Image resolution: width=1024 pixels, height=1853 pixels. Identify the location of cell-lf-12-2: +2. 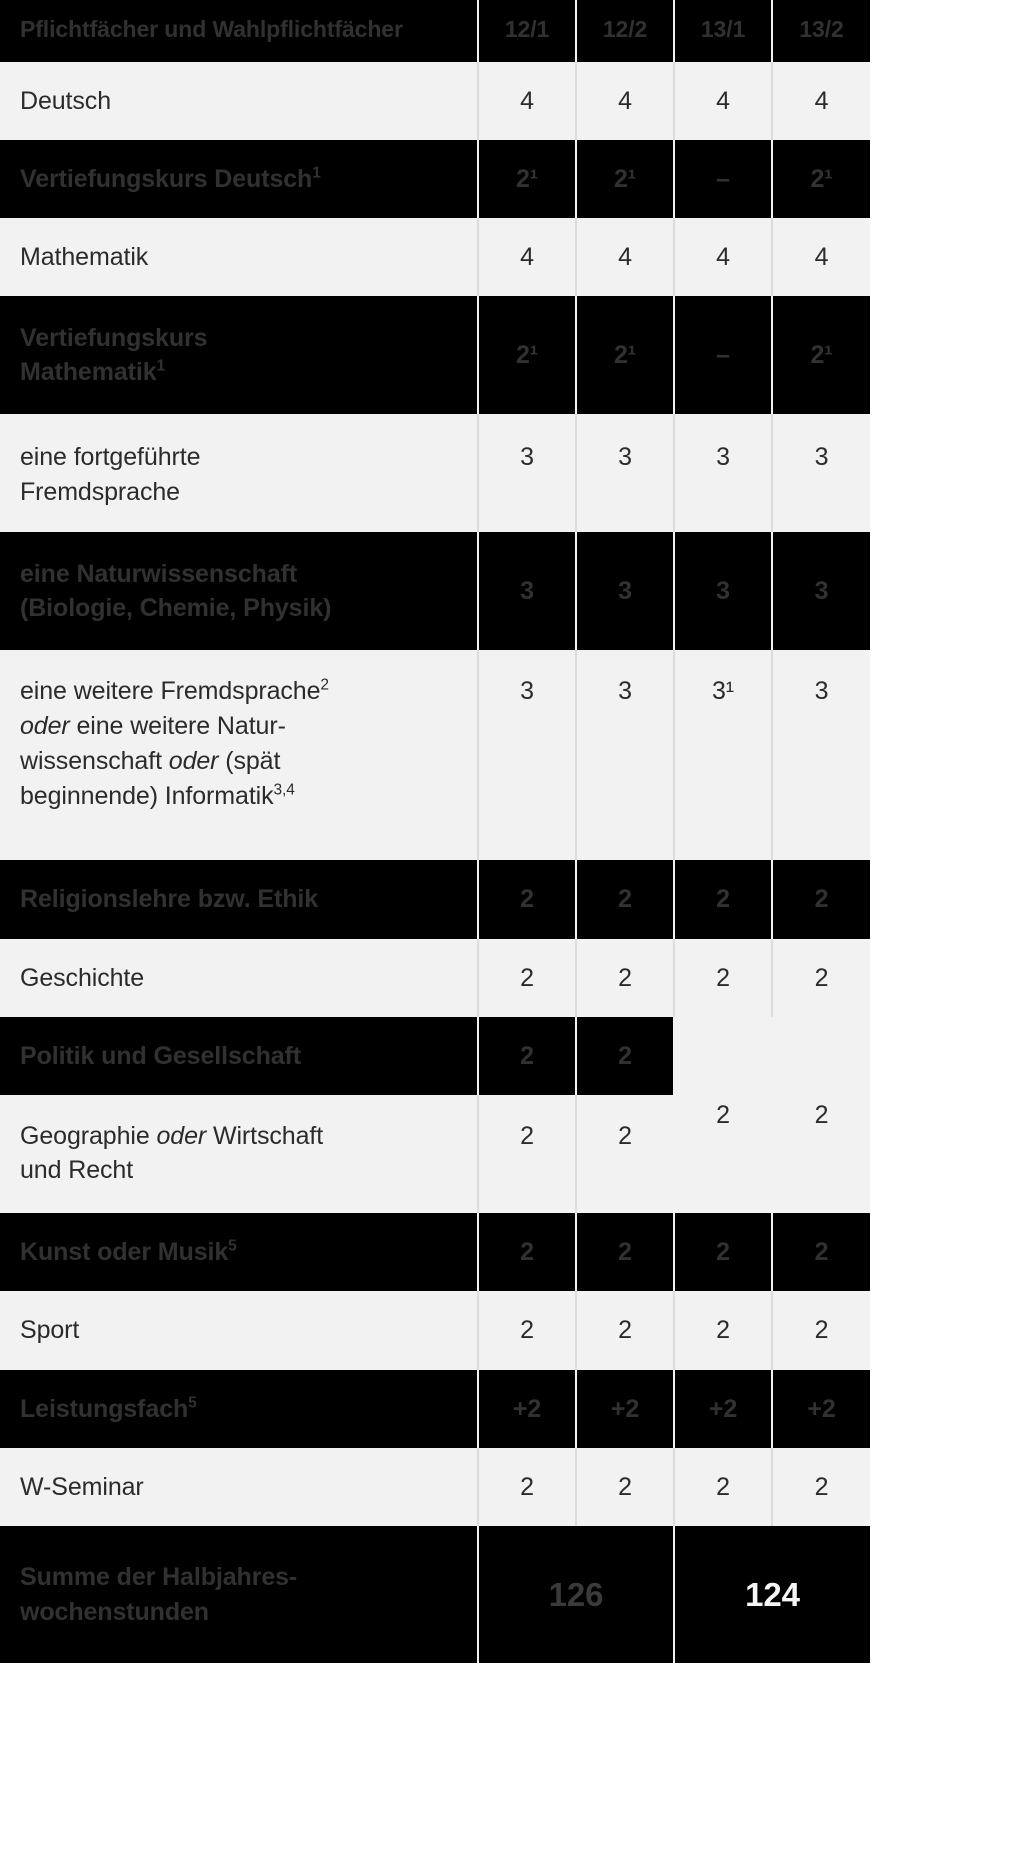
(624, 1408).